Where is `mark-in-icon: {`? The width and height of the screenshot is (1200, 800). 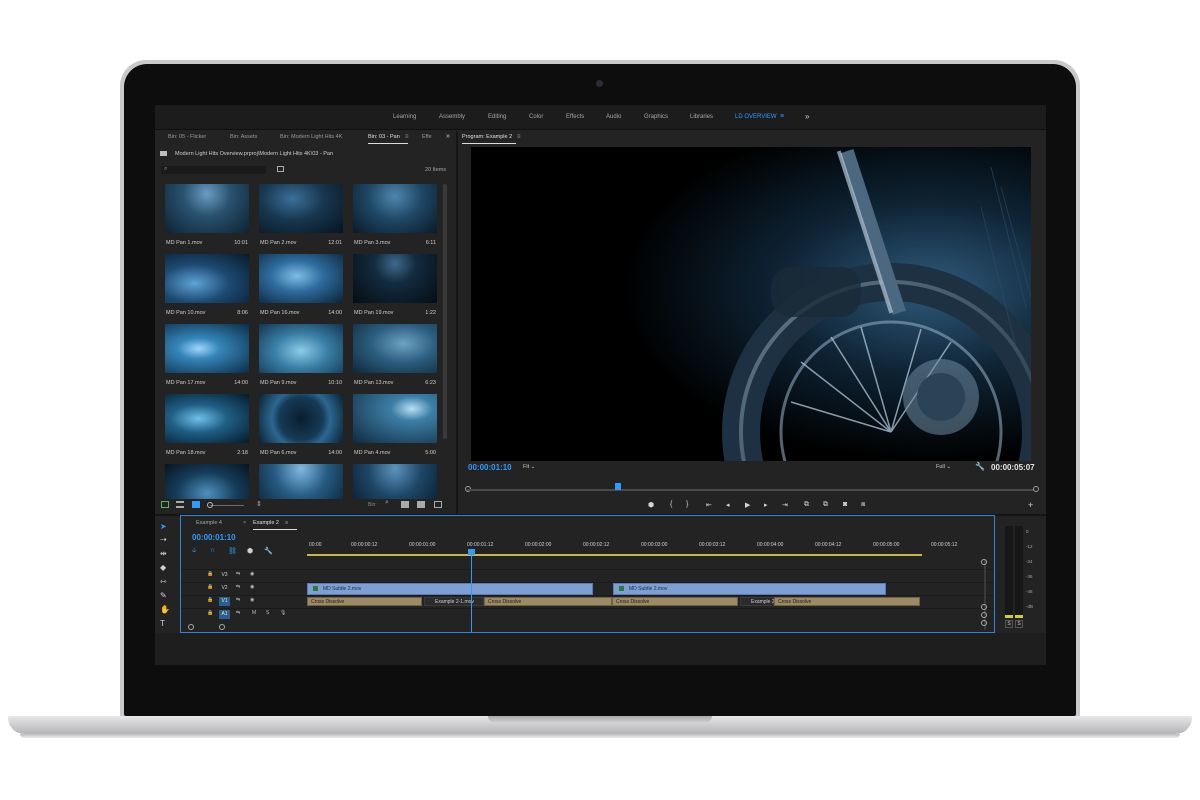
mark-in-icon: { is located at coordinates (671, 504).